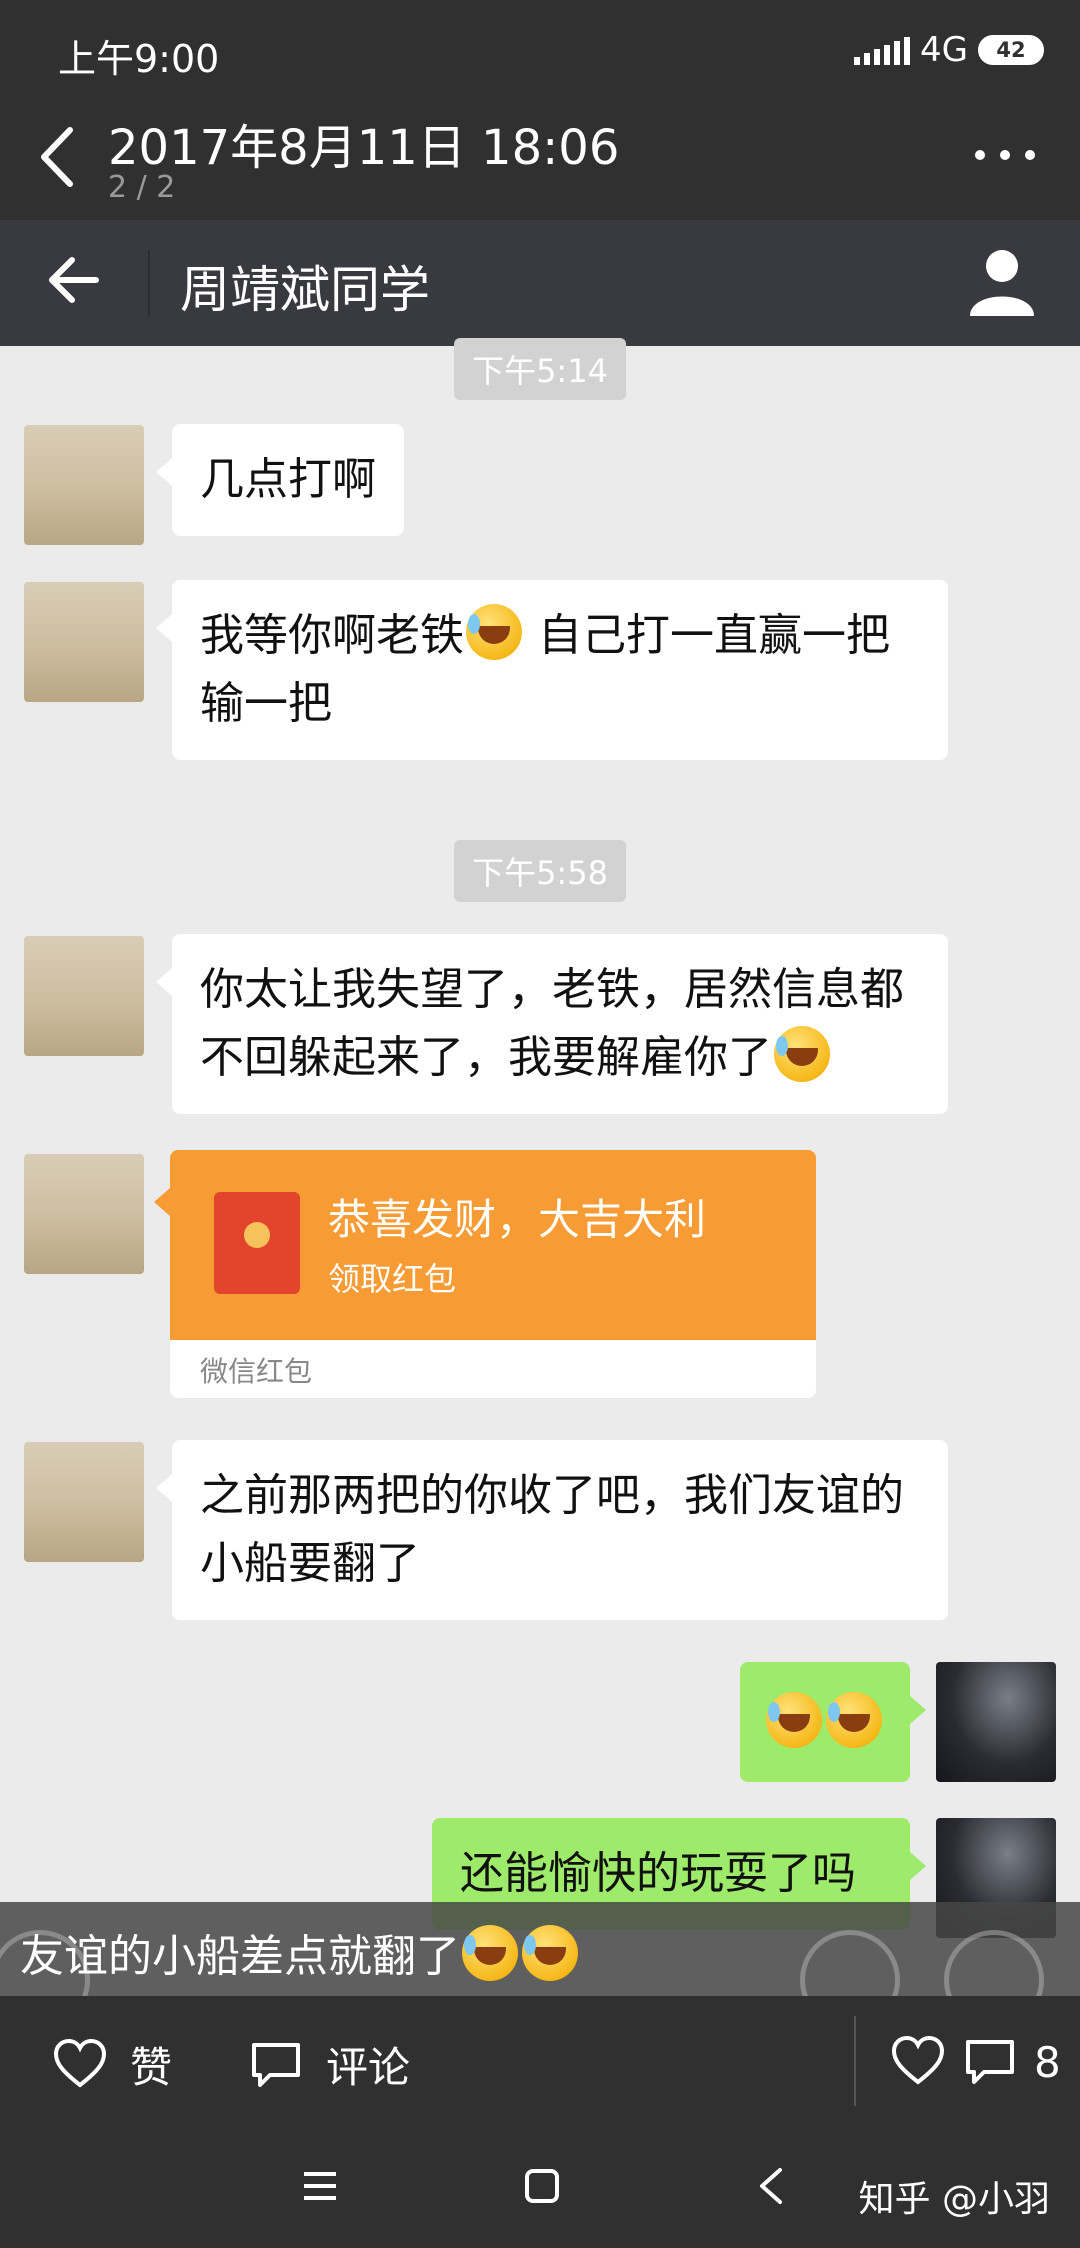 The width and height of the screenshot is (1080, 2248). I want to click on caption-overlay: 友谊的小船差点就翻了, so click(540, 1949).